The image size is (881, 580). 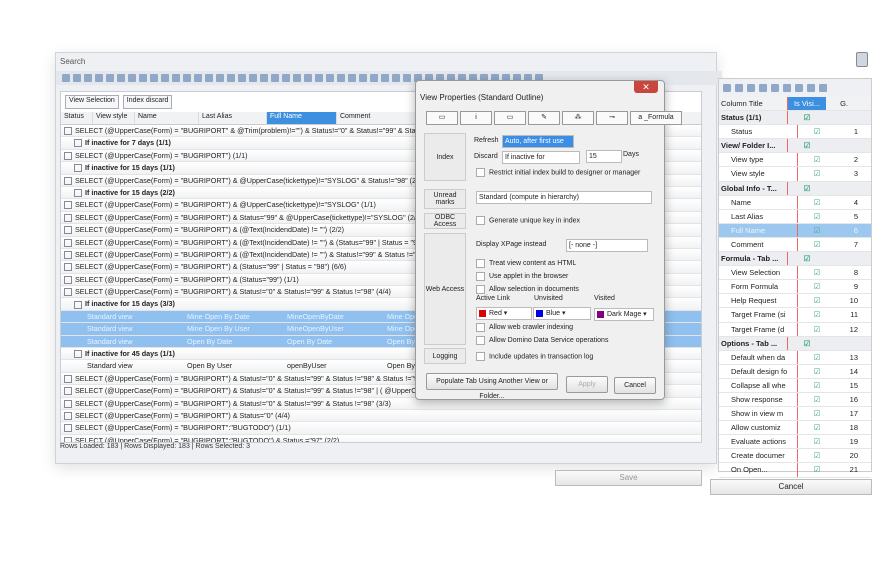 What do you see at coordinates (795, 245) in the screenshot?
I see `column-row: Comment ☑ 7` at bounding box center [795, 245].